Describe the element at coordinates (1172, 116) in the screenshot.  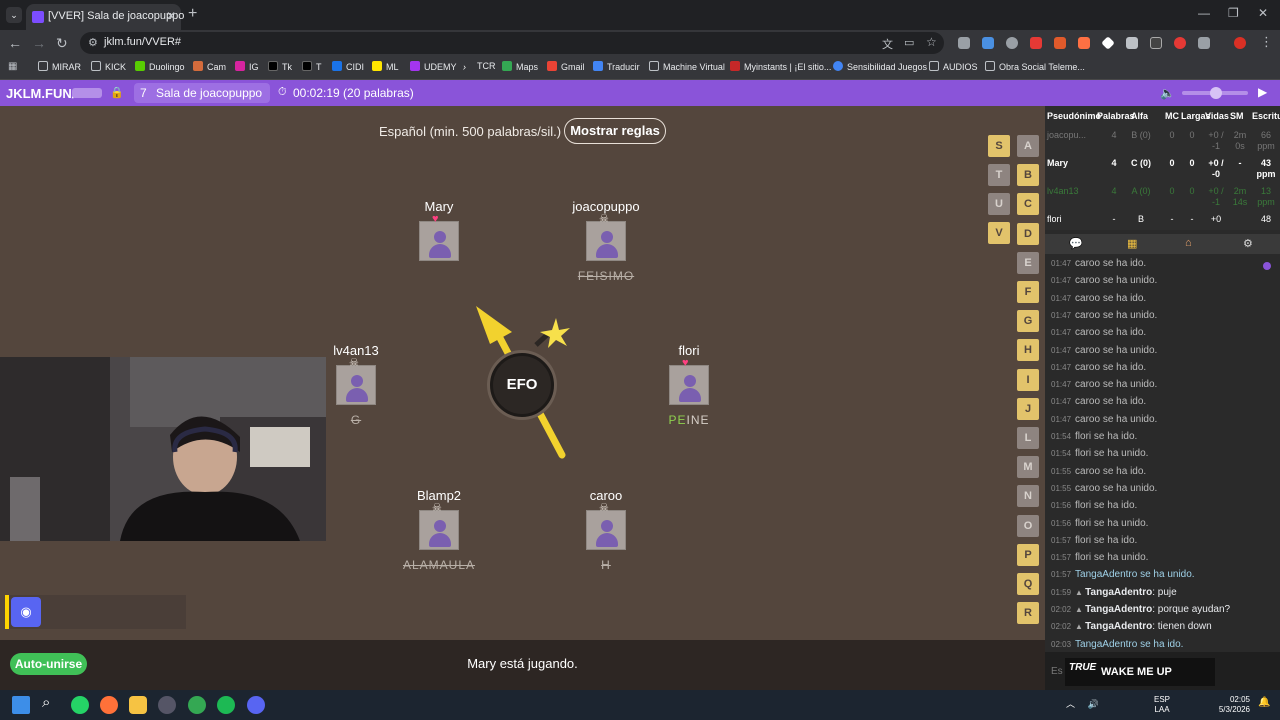
I see `scoreboard-header: MC` at that location.